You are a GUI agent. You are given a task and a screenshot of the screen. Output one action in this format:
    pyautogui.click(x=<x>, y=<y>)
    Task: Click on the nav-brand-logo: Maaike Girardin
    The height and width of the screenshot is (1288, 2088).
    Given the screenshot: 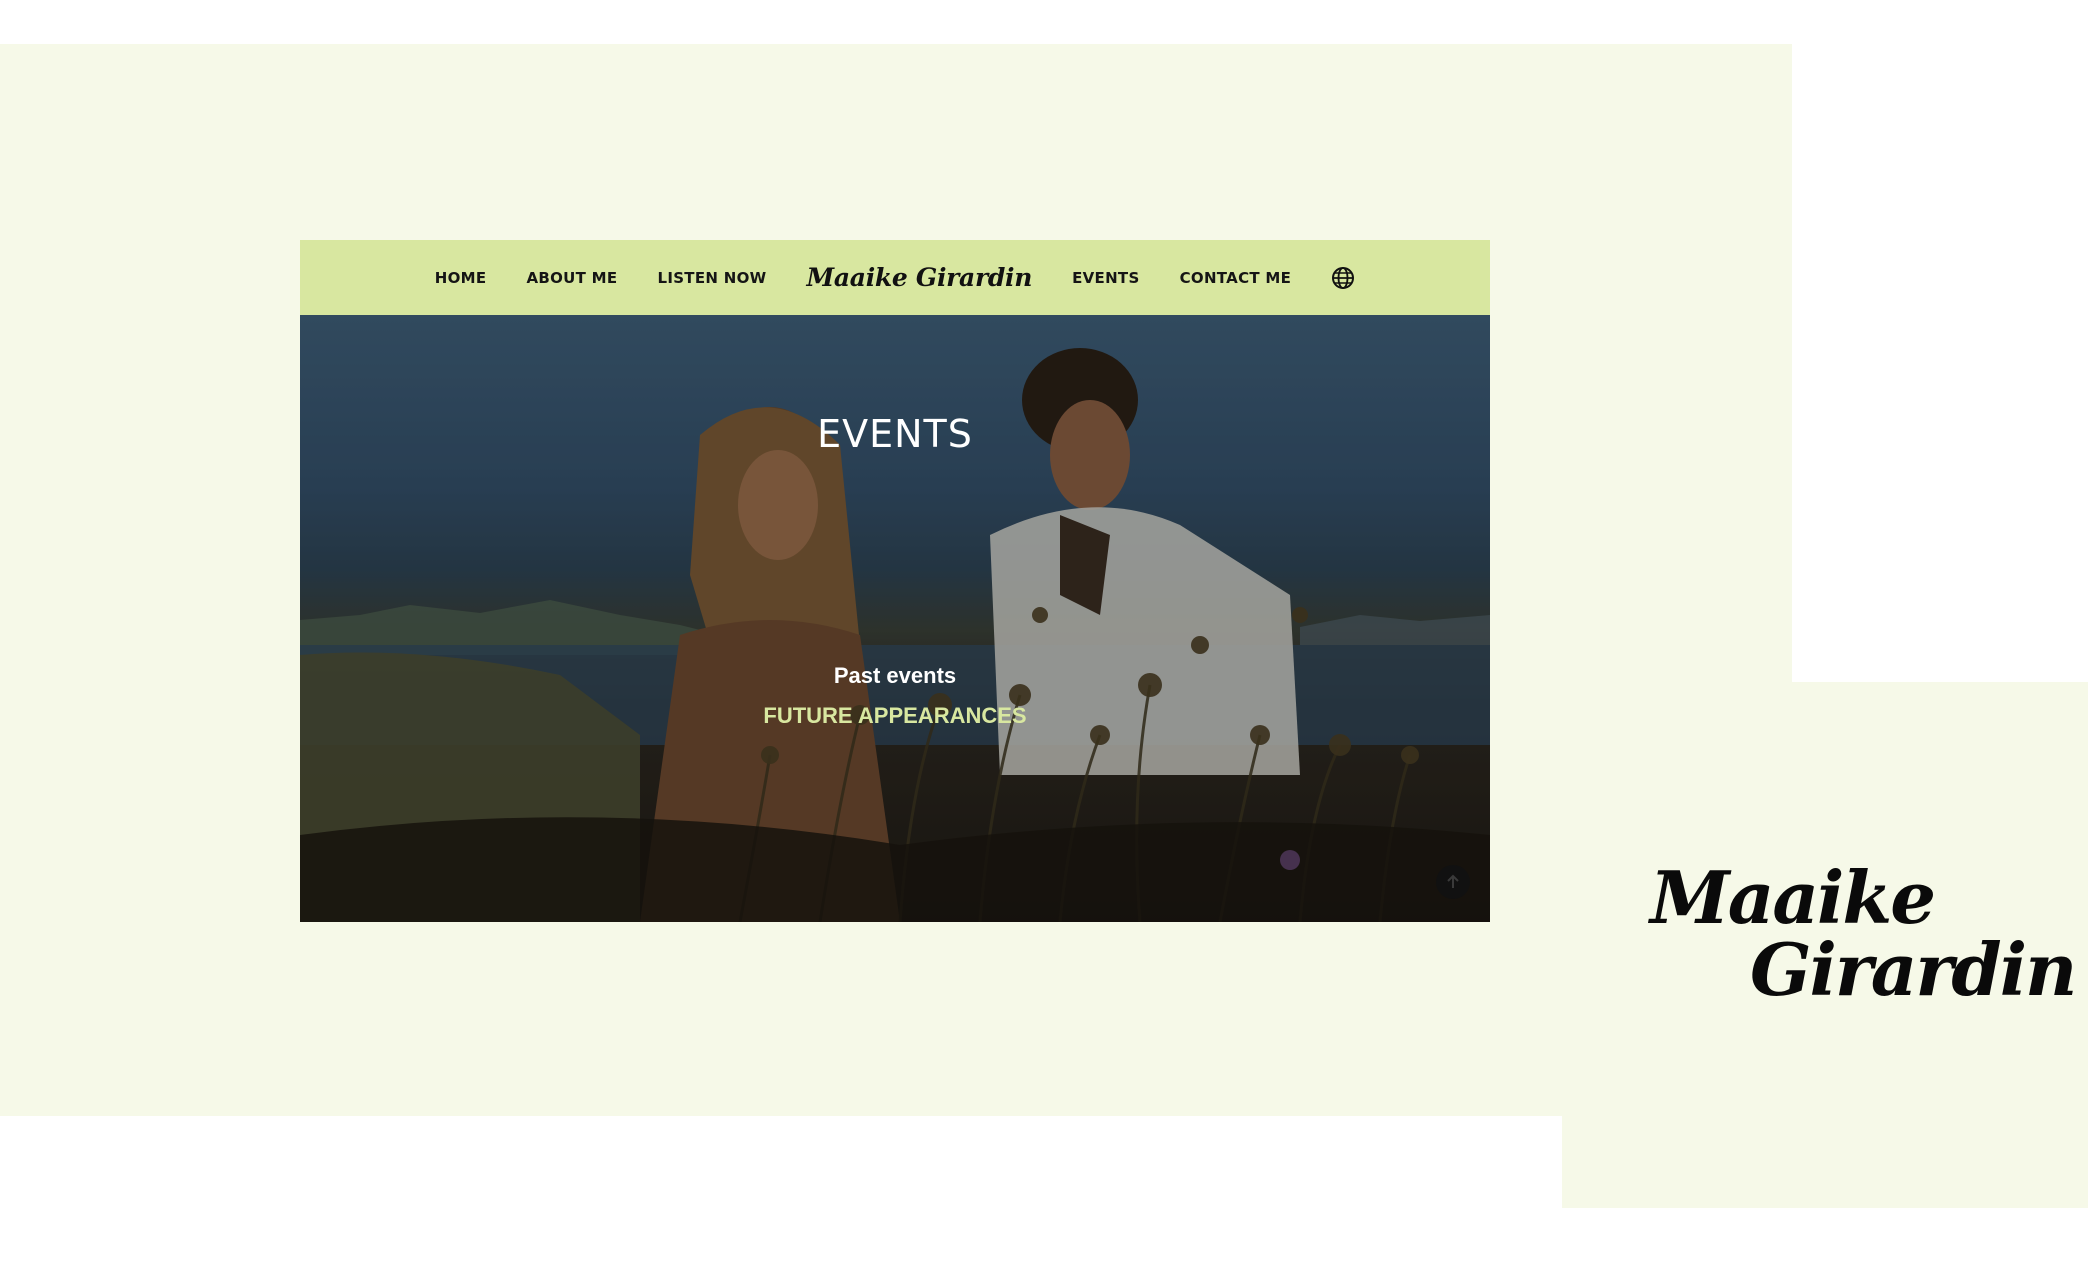 What is the action you would take?
    pyautogui.click(x=920, y=277)
    